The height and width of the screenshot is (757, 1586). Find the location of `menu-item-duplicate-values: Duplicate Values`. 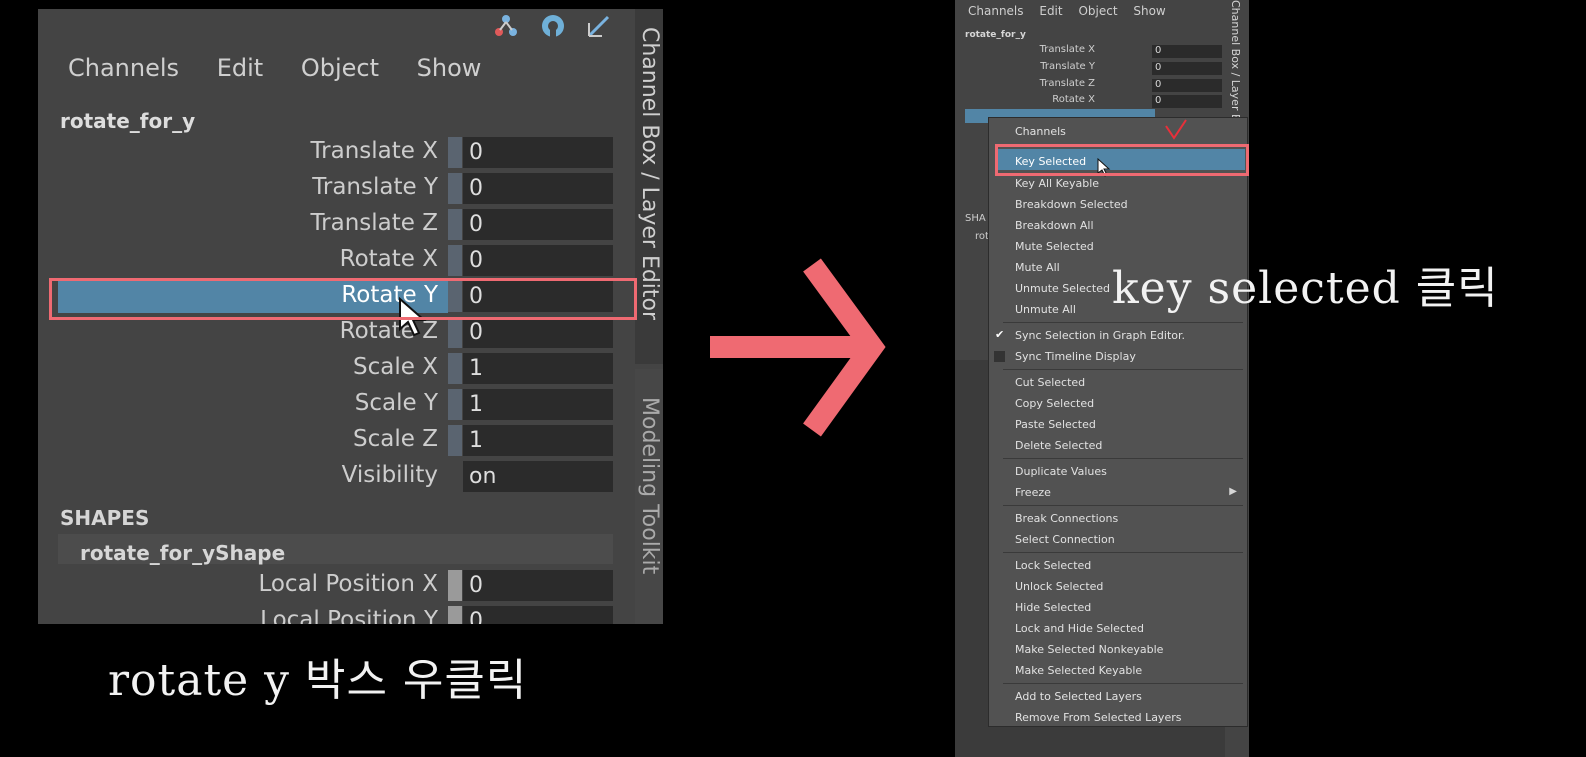

menu-item-duplicate-values: Duplicate Values is located at coordinates (1061, 471).